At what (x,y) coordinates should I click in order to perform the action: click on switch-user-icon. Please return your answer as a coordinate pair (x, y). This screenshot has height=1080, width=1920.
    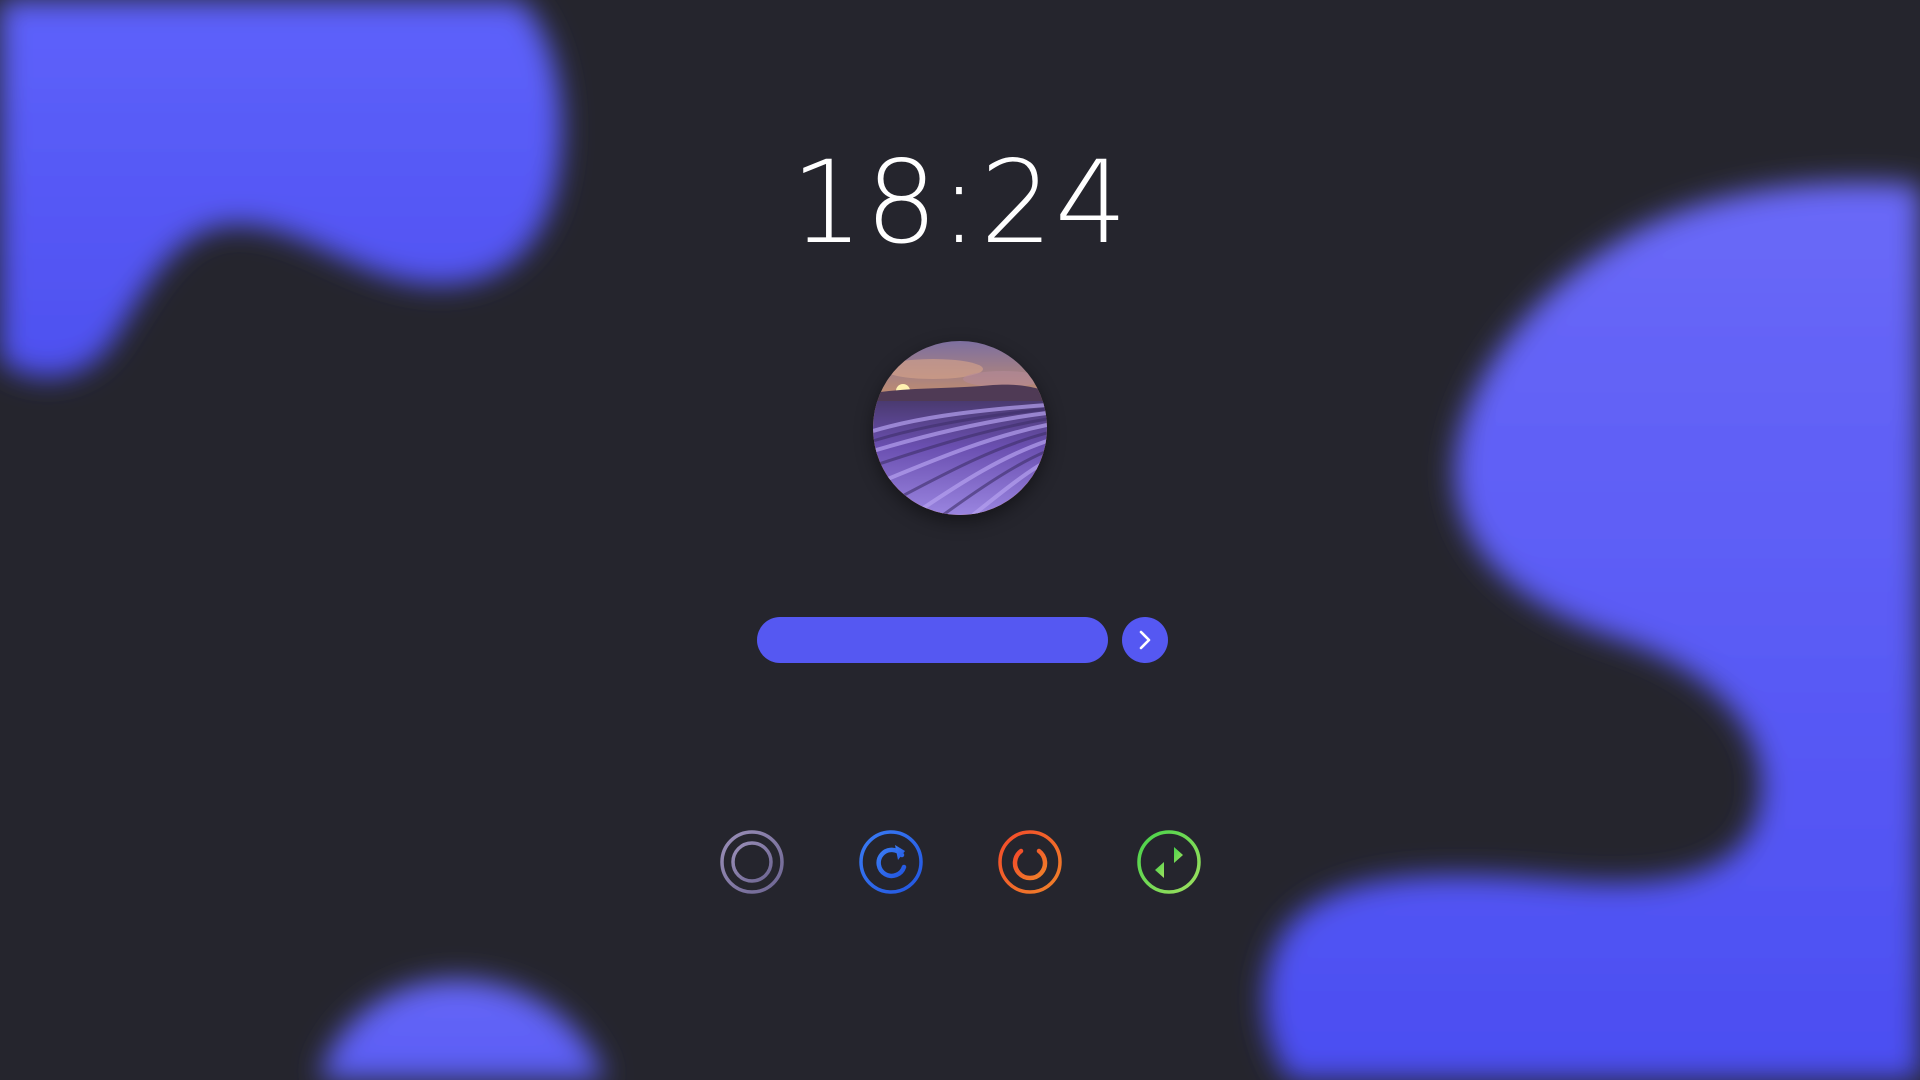
    Looking at the image, I should click on (1169, 862).